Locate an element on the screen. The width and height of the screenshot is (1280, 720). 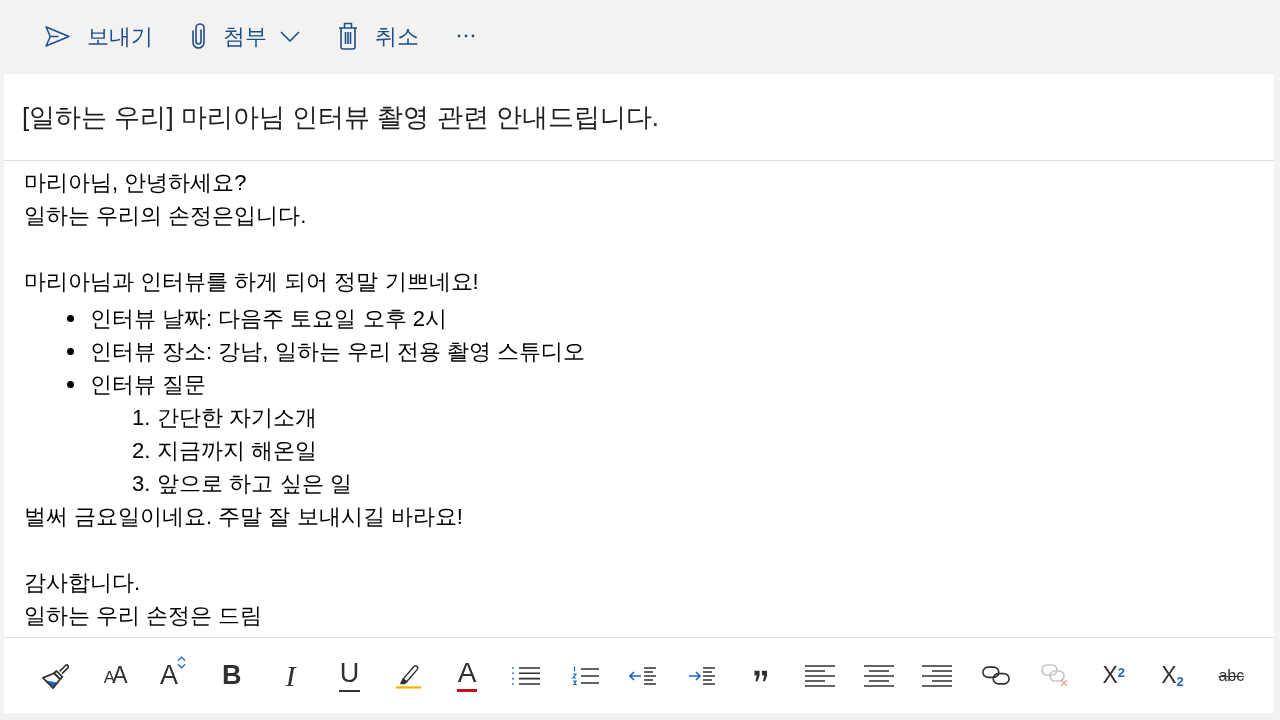
subject-field: [일하는 우리] 마리아님 인터뷰 촬영 관련 안내드립니다. is located at coordinates (639, 117).